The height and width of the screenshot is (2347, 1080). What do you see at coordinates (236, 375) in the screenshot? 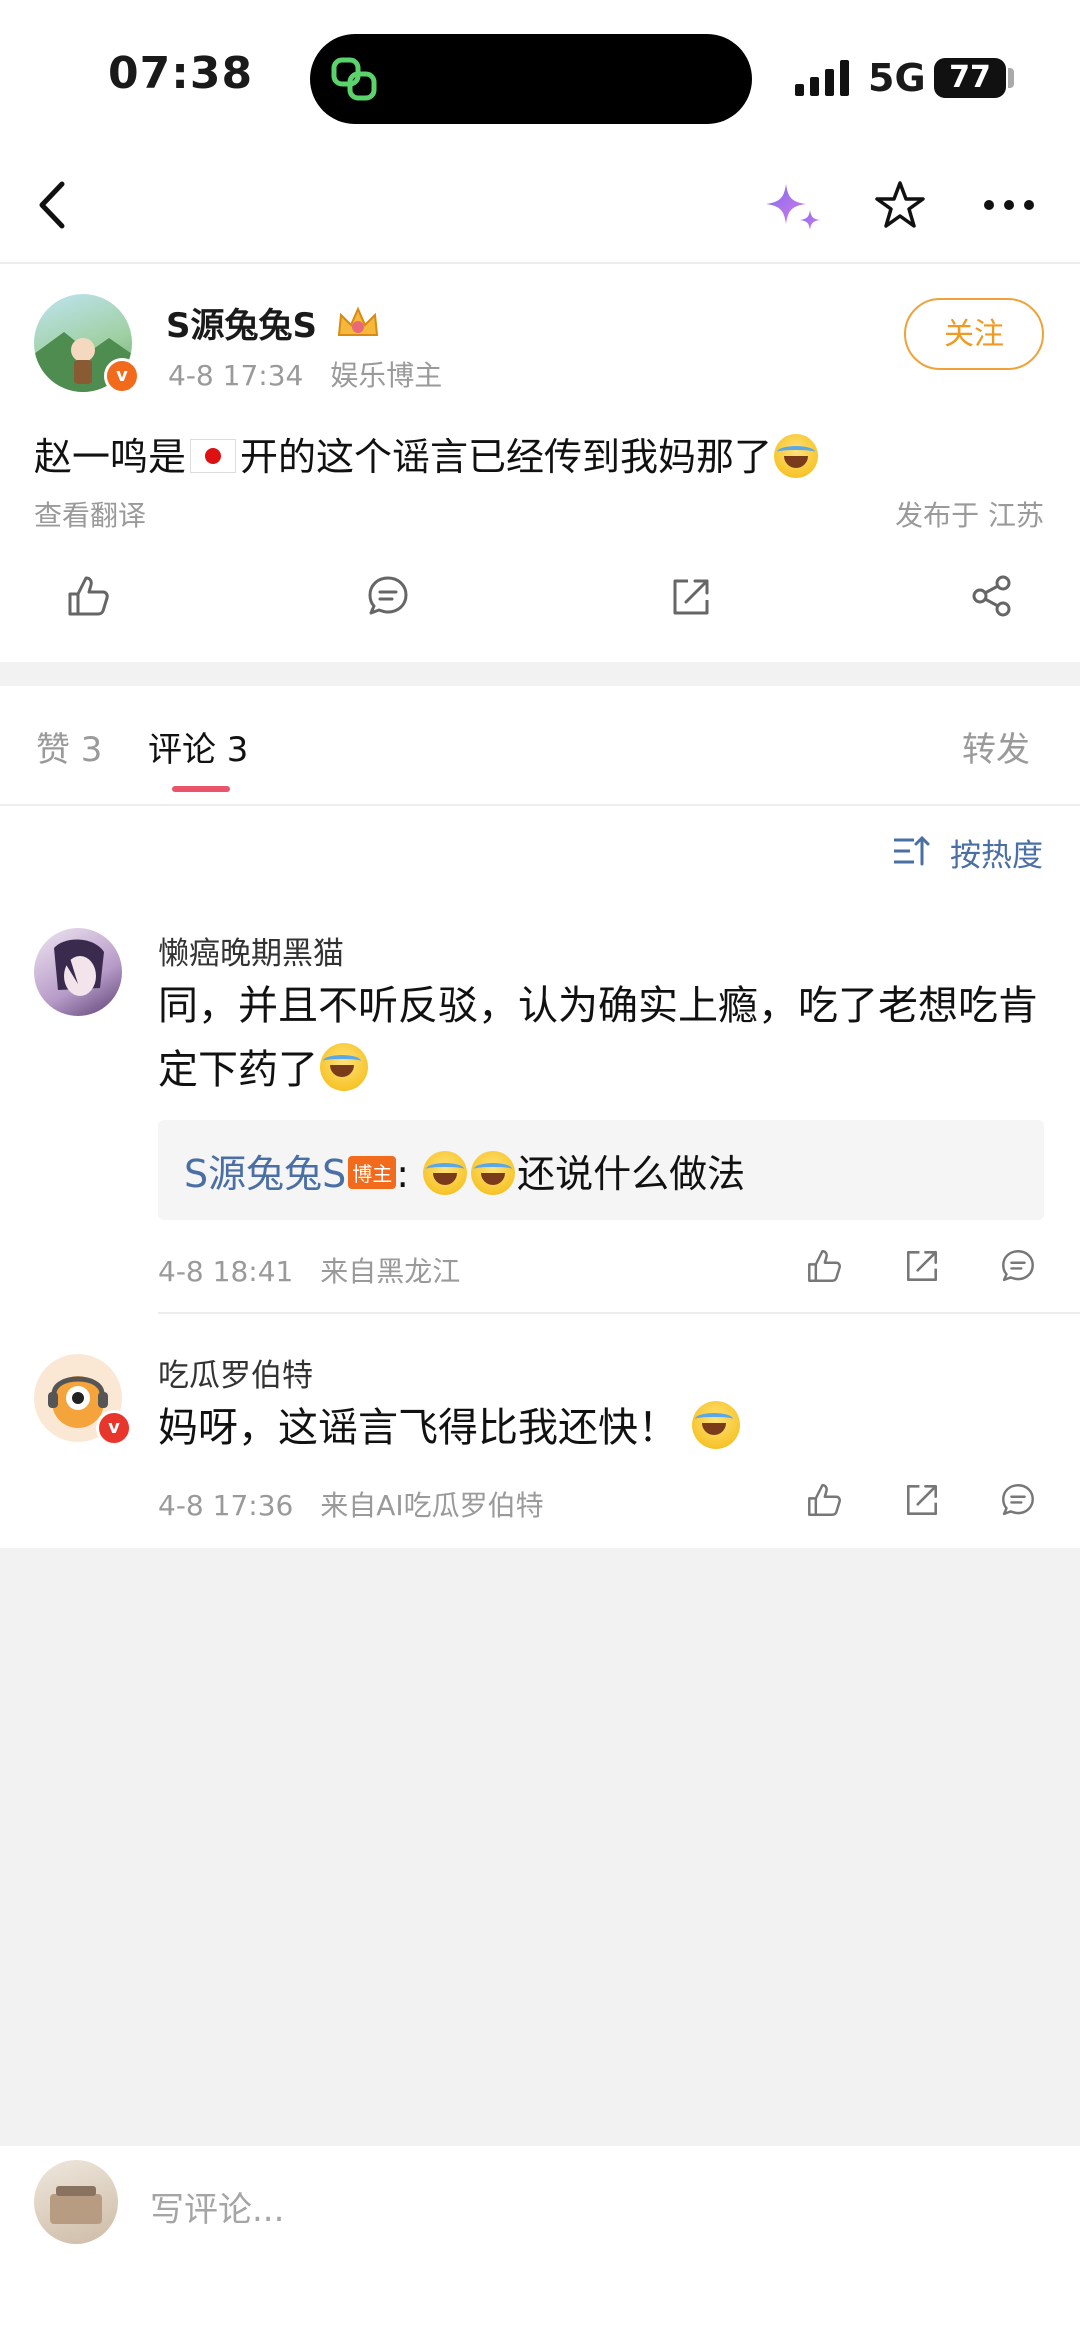
I see `post-timestamp: 4-8 17:34` at bounding box center [236, 375].